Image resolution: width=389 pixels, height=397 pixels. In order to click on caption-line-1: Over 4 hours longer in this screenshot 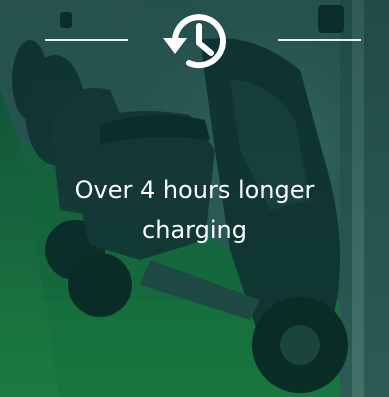, I will do `click(194, 190)`.